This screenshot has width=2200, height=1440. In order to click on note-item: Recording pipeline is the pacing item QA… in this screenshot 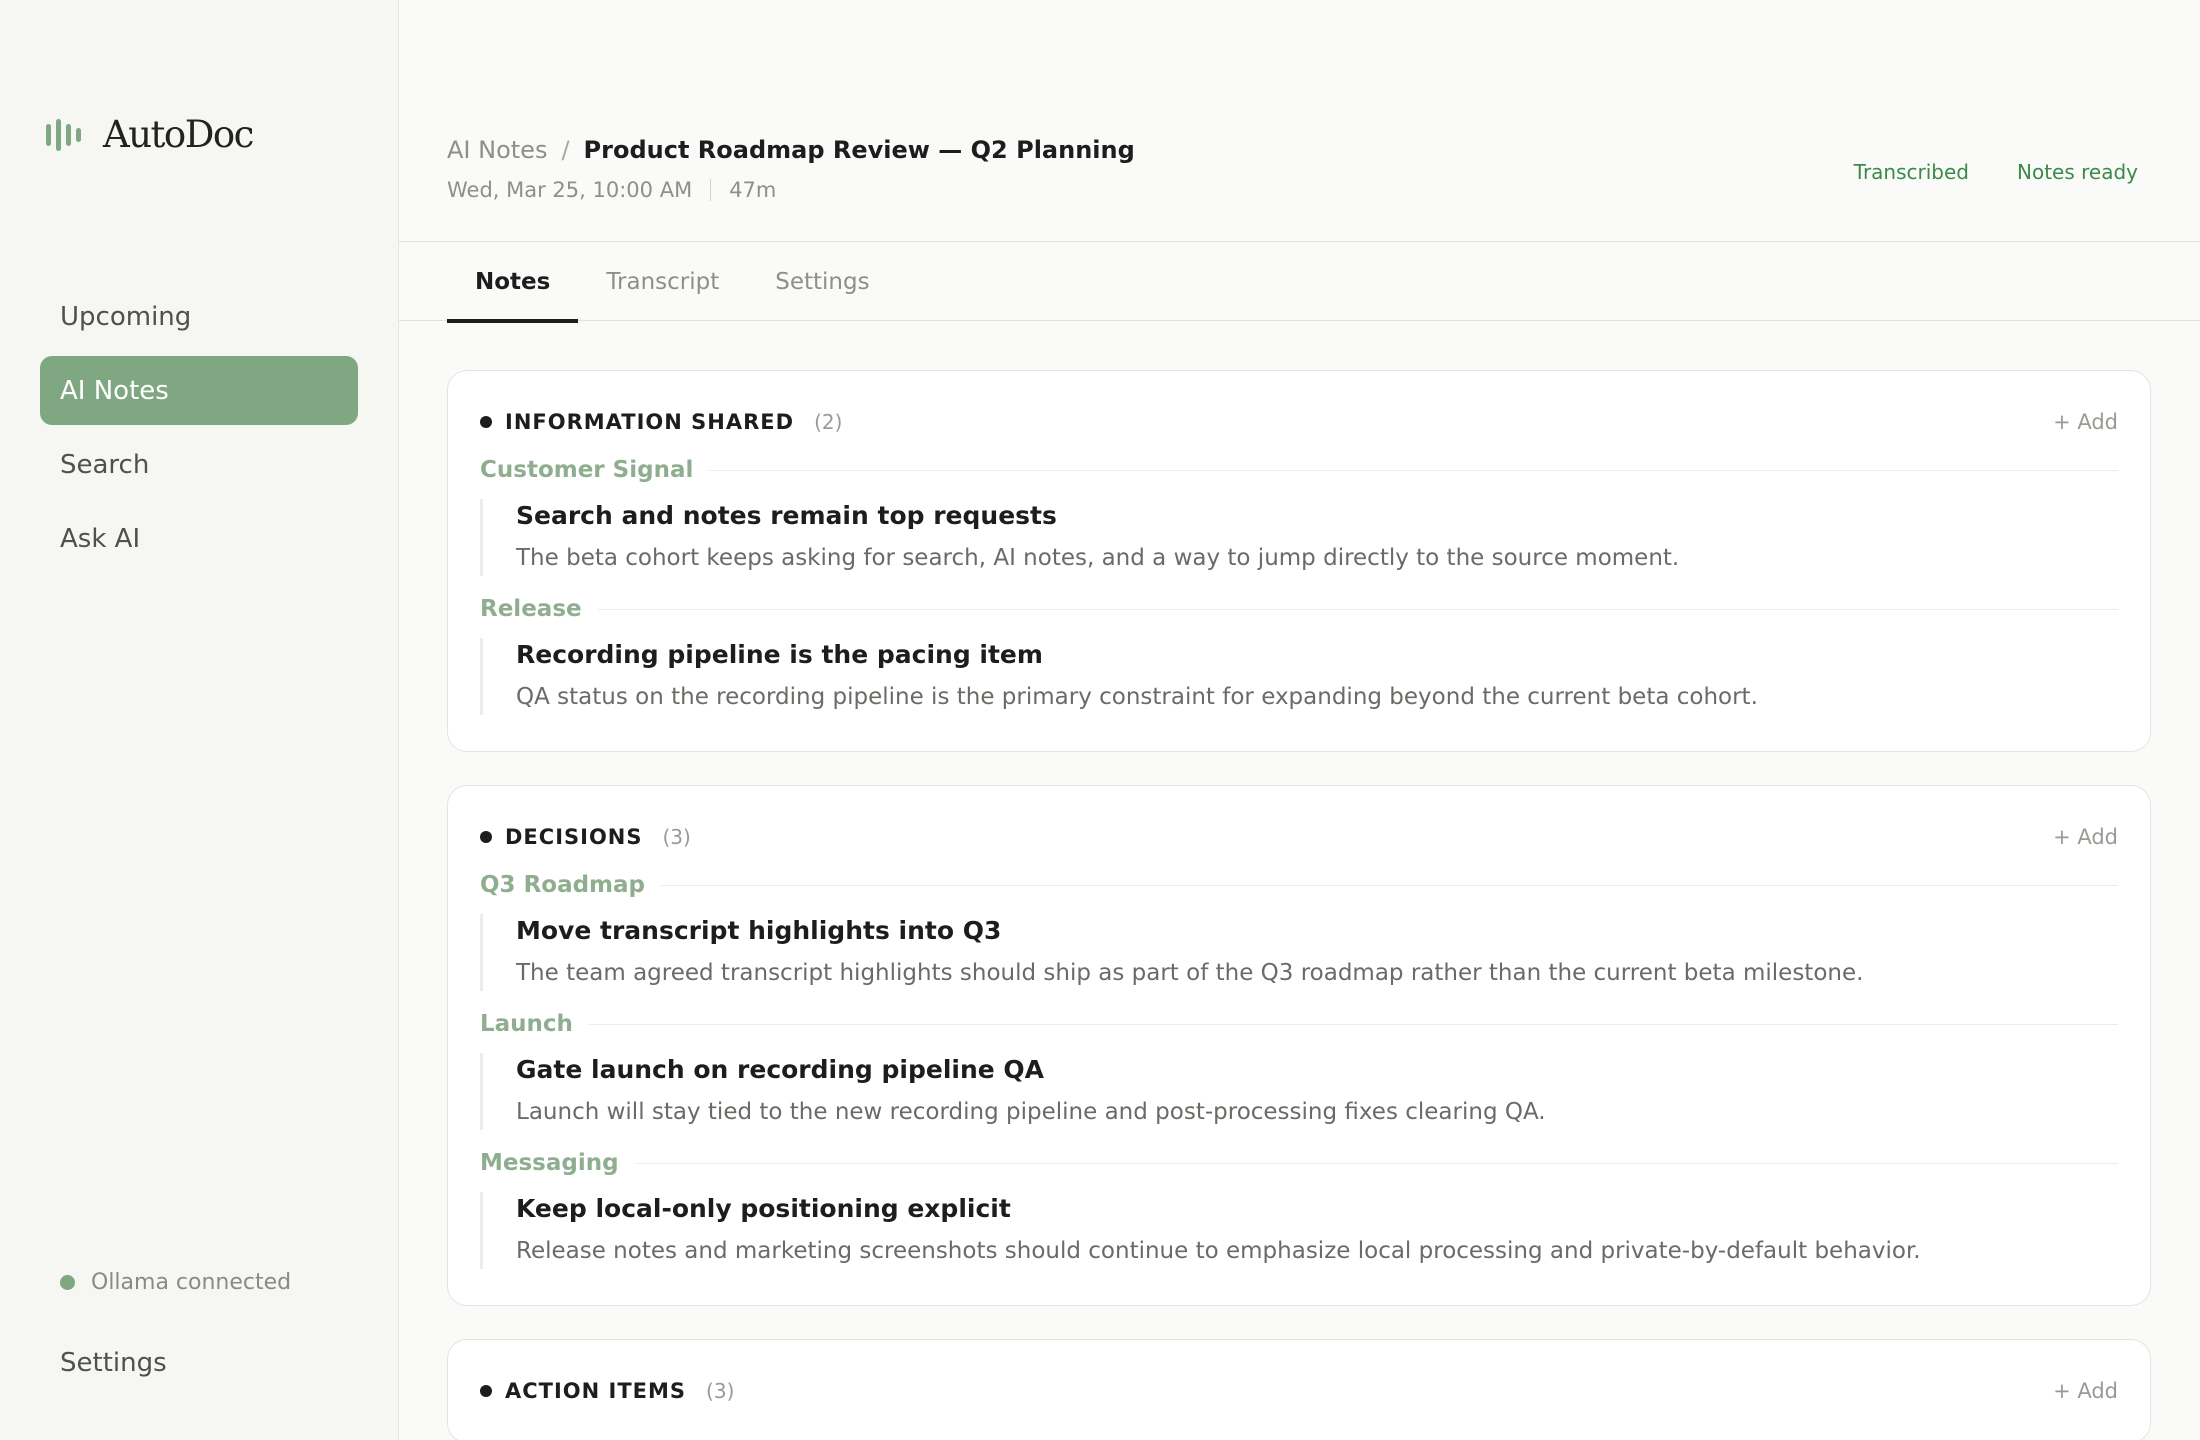, I will do `click(1299, 676)`.